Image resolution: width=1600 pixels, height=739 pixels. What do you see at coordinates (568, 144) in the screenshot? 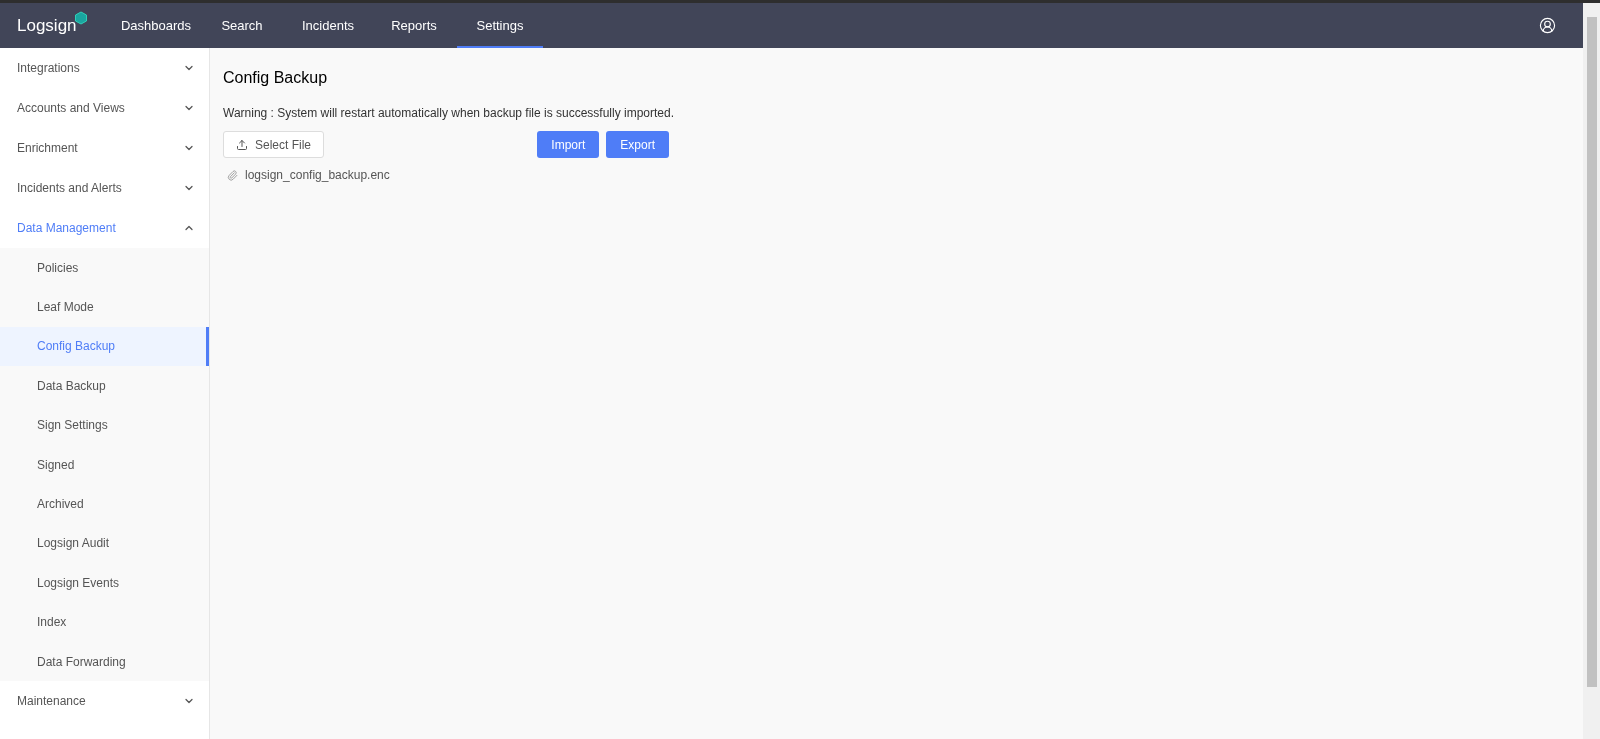
I see `action-button: Import` at bounding box center [568, 144].